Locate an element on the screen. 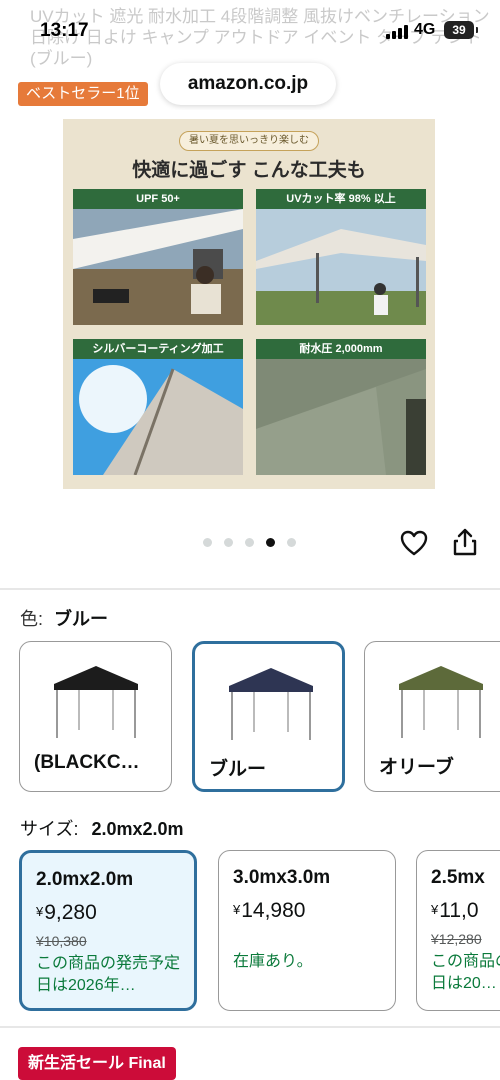  feature-panel-water: 耐水圧 2,000mm is located at coordinates (341, 407).